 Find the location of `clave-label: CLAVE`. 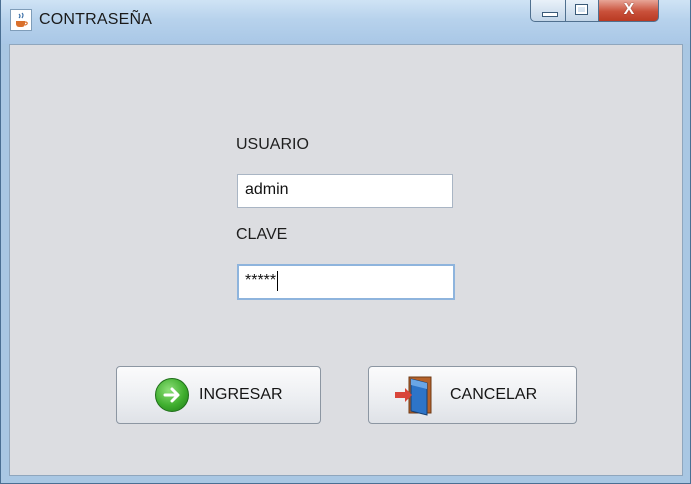

clave-label: CLAVE is located at coordinates (262, 234).